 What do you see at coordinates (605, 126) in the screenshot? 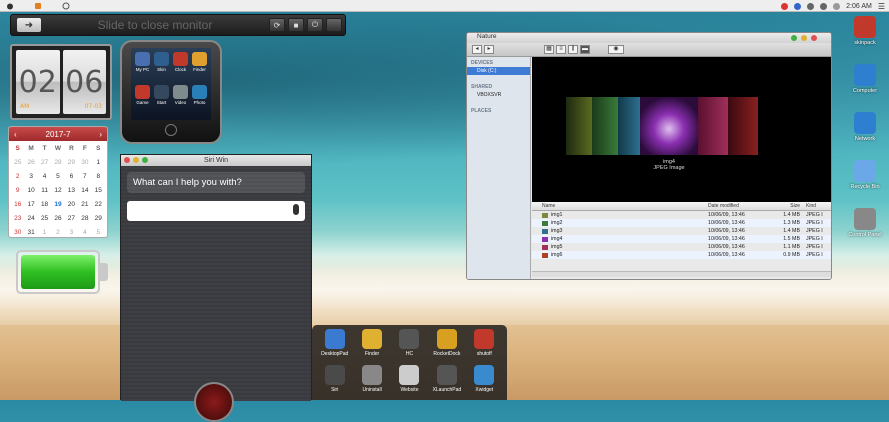
I see `cover-img2` at bounding box center [605, 126].